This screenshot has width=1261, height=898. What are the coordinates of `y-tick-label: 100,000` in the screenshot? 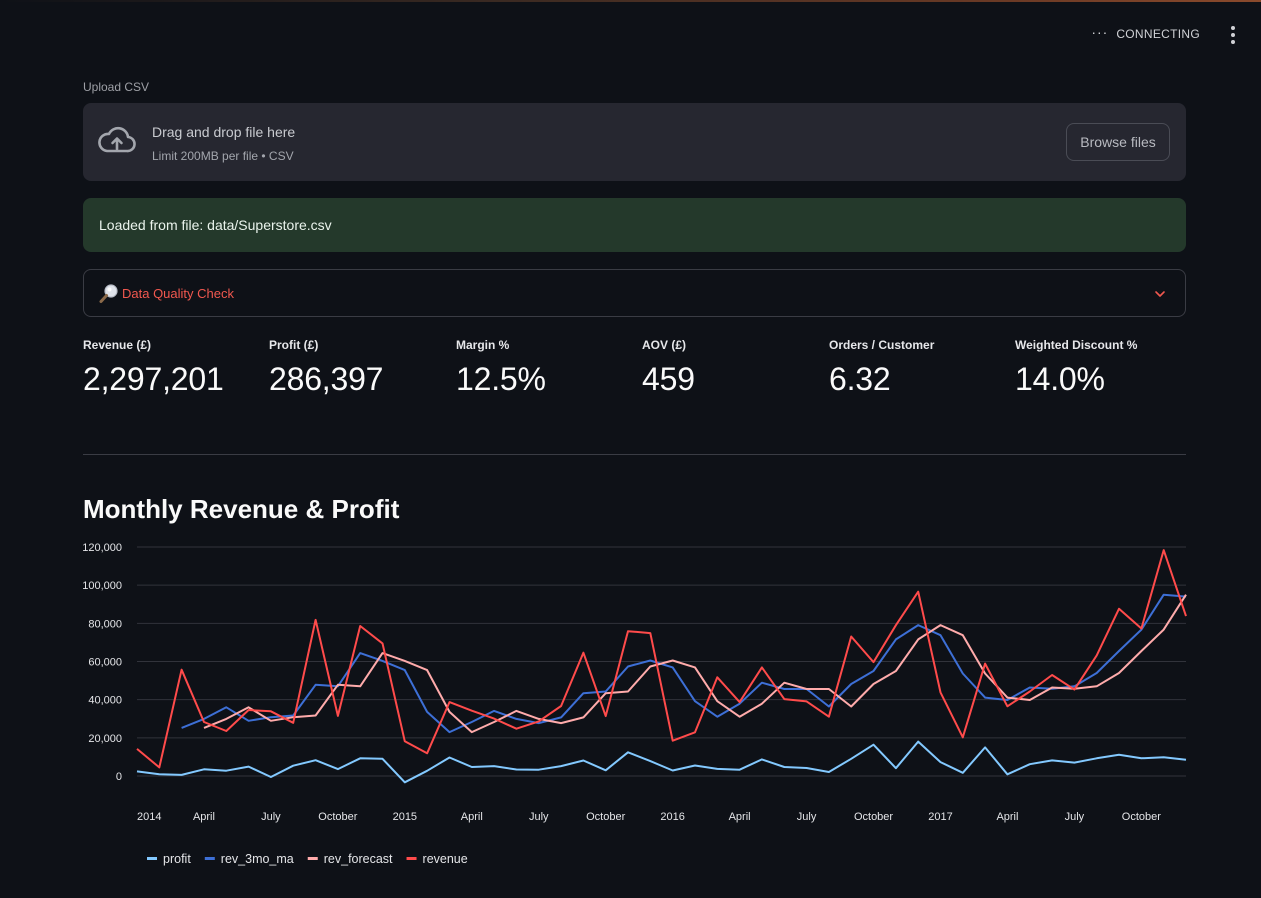 It's located at (102, 586).